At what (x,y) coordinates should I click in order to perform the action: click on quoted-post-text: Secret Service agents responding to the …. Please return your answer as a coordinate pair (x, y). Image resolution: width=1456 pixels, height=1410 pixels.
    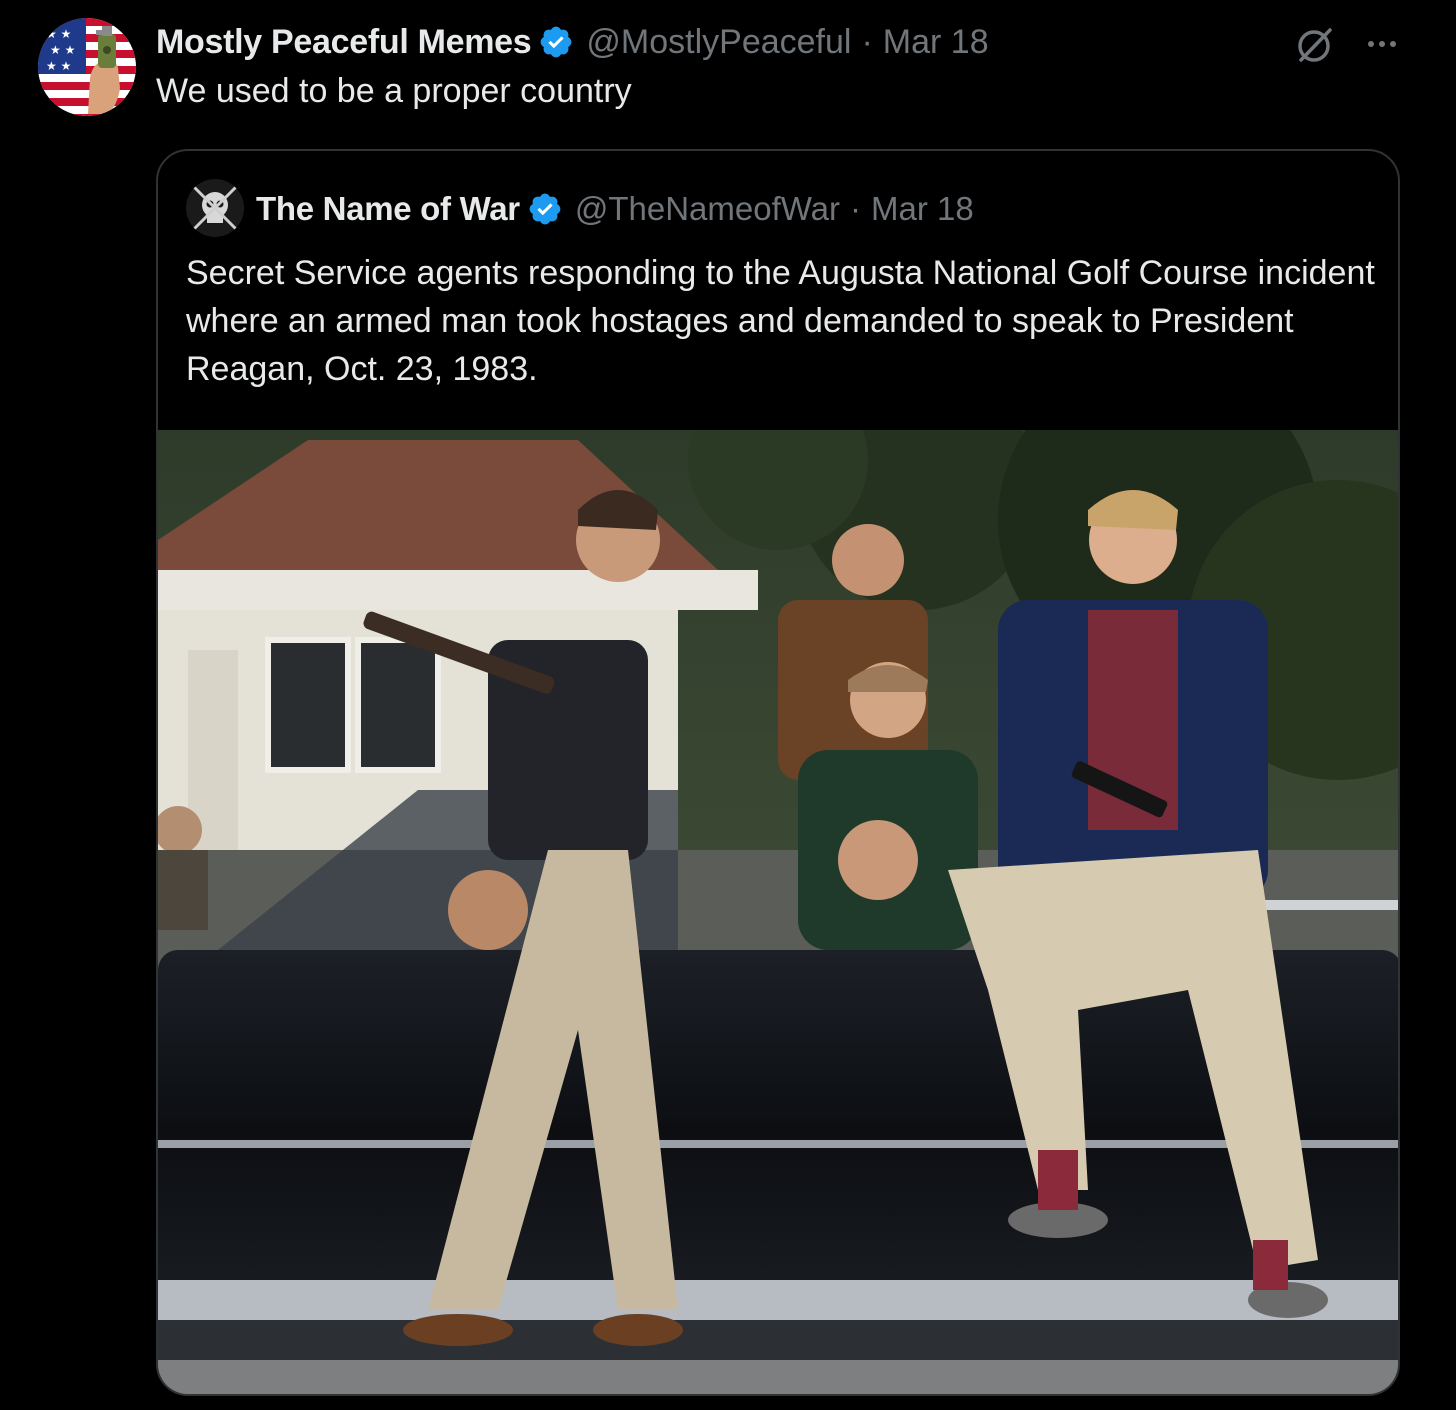
    Looking at the image, I should click on (780, 321).